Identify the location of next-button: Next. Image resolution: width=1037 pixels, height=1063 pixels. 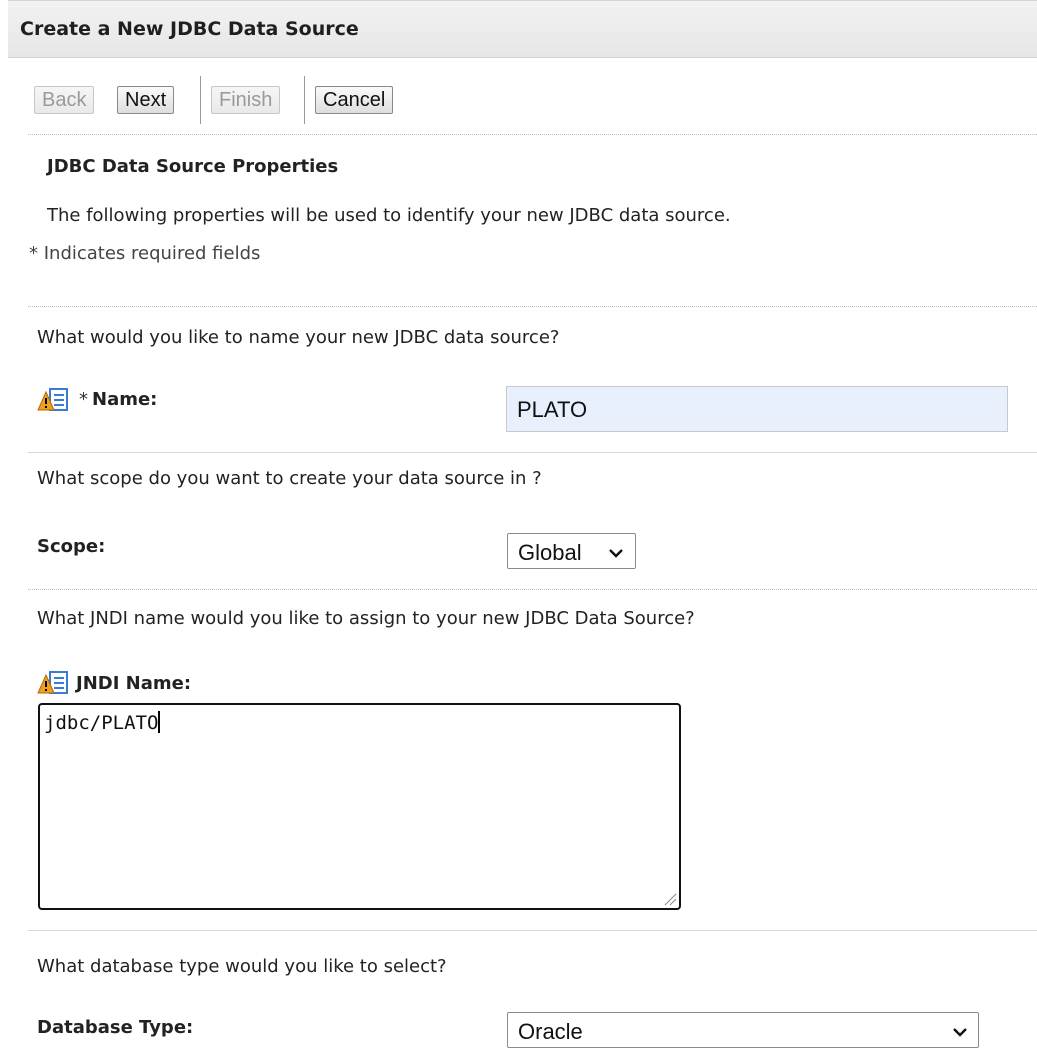
(146, 100).